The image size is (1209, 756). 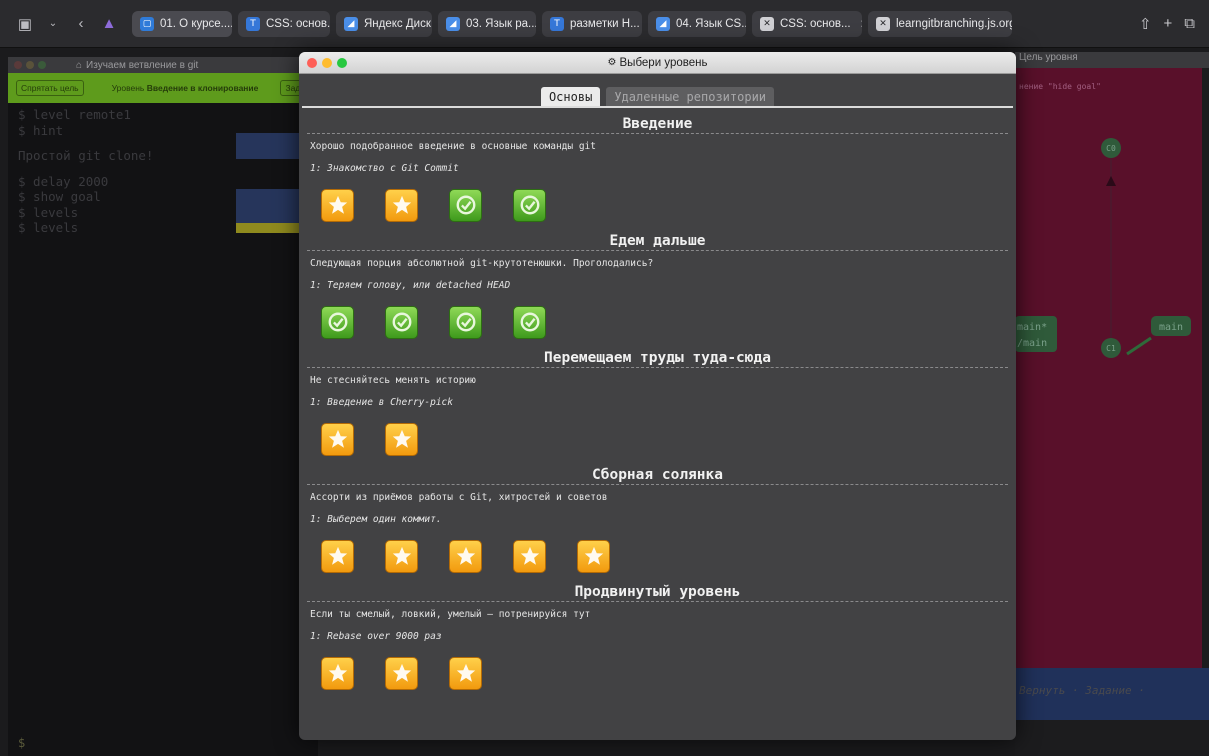 What do you see at coordinates (25, 24) in the screenshot?
I see `sidebar-icon: ▣` at bounding box center [25, 24].